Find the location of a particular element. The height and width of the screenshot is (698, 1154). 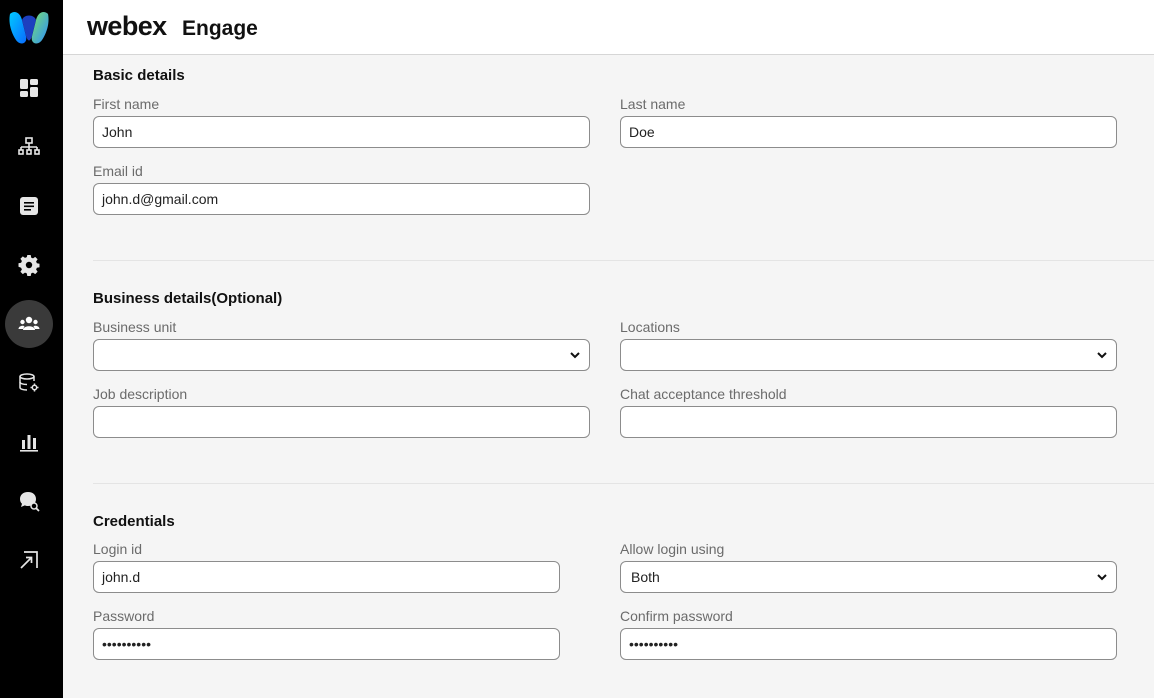

rail-item-settings is located at coordinates (29, 265).